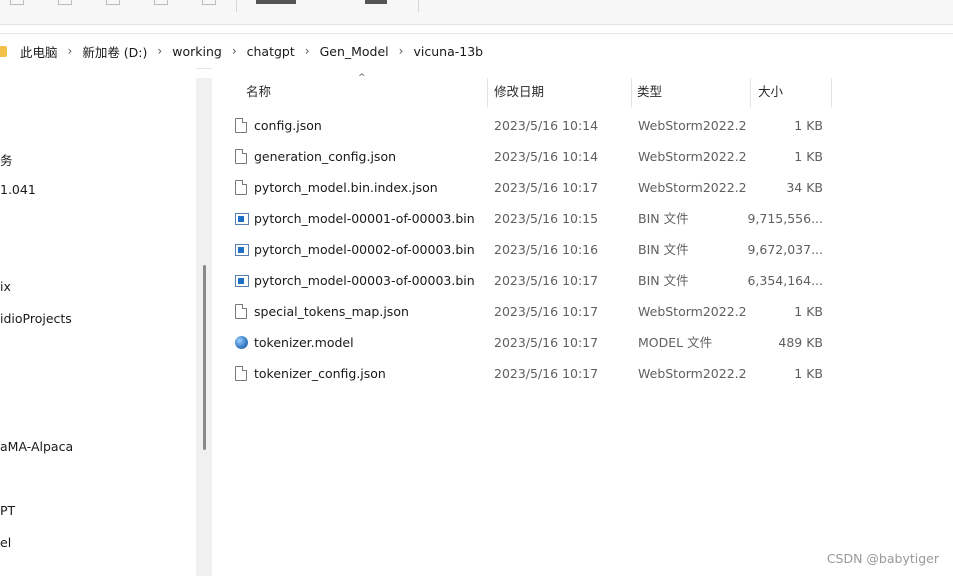  What do you see at coordinates (448, 51) in the screenshot?
I see `breadcrumb-vicuna-13b: vicuna-13b` at bounding box center [448, 51].